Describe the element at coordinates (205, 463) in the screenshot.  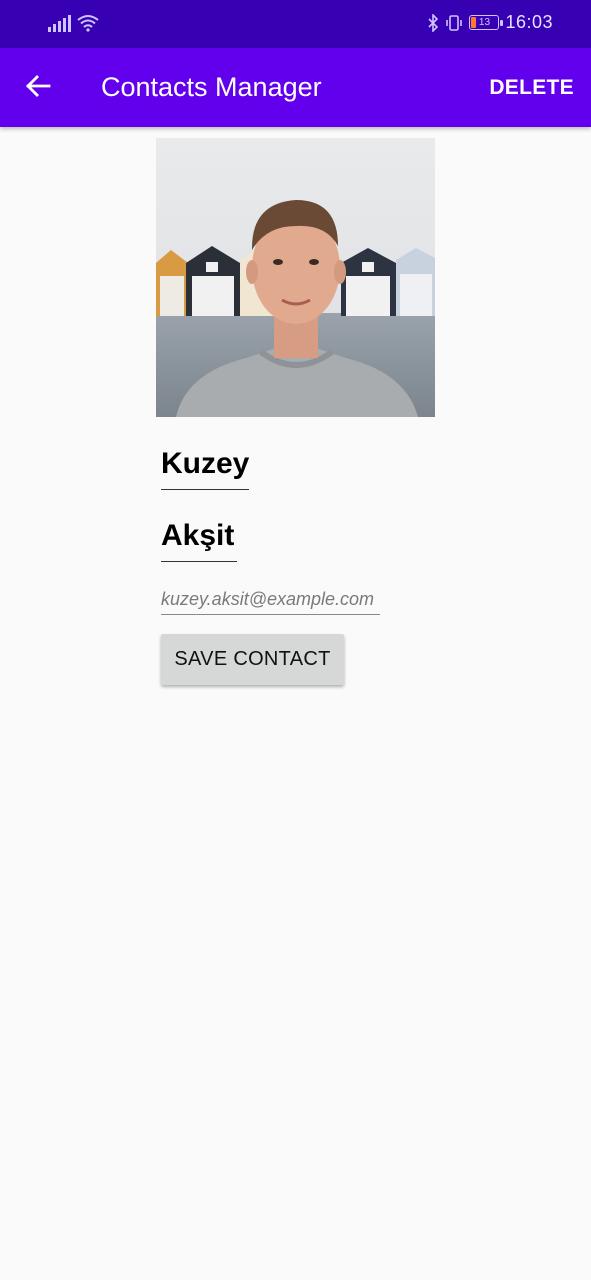
I see `first-name-value: Kuzey` at that location.